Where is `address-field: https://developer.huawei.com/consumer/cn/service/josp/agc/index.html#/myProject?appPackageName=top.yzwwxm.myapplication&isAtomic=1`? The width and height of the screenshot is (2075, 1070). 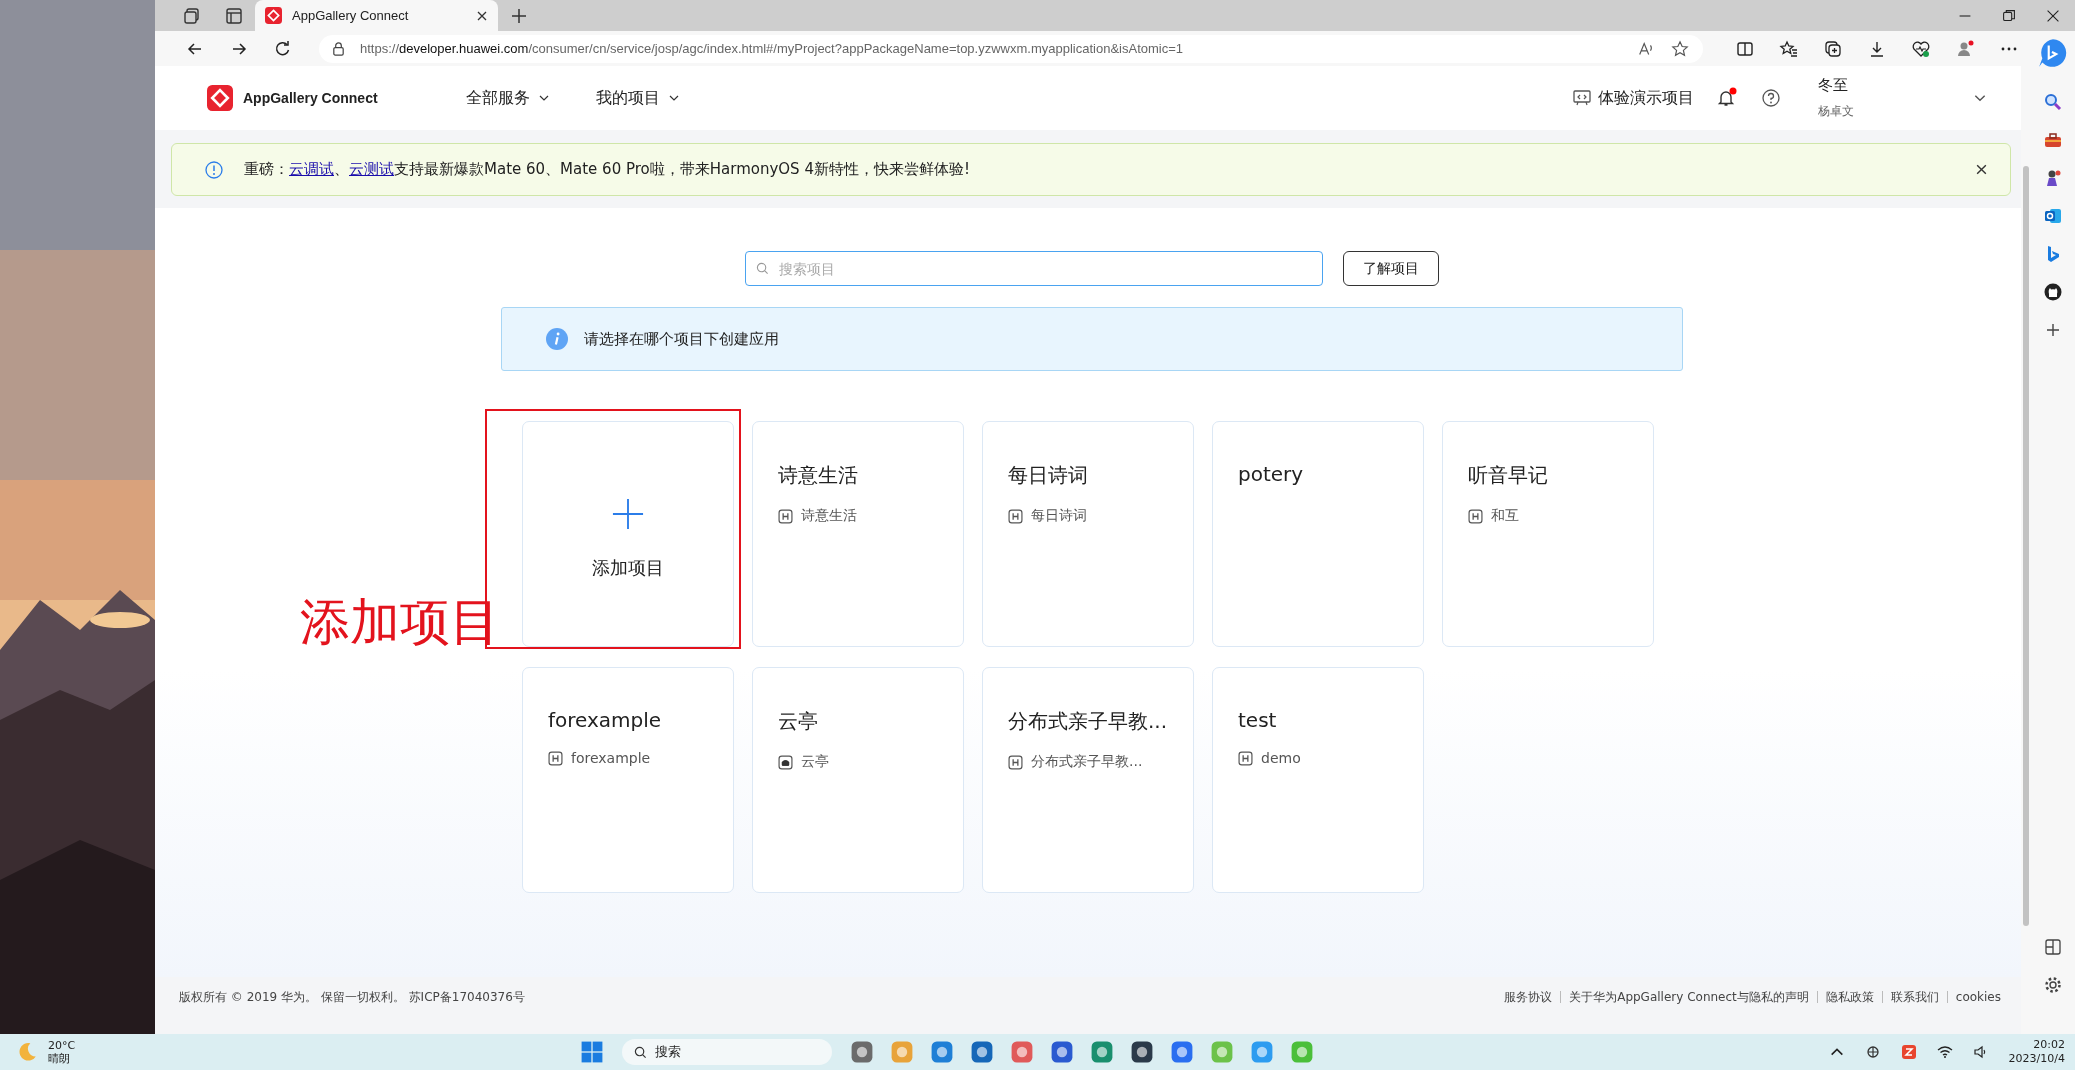
address-field: https://developer.huawei.com/consumer/cn/service/josp/agc/index.html#/myProject?appPackageName=top.yzwwxm.myapplication&isAtomic=1 is located at coordinates (1011, 48).